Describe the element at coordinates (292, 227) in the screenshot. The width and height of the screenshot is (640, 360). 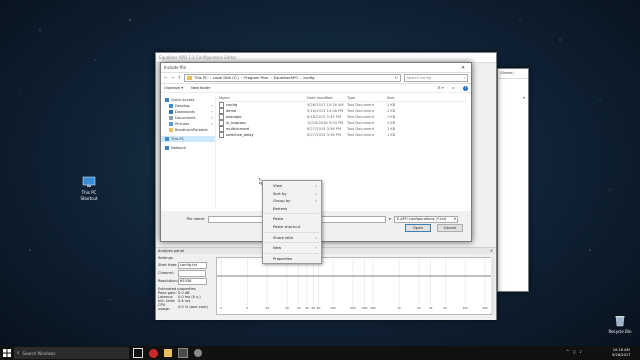
I see `menu-item-paste-shortcut: Paste shortcut` at that location.